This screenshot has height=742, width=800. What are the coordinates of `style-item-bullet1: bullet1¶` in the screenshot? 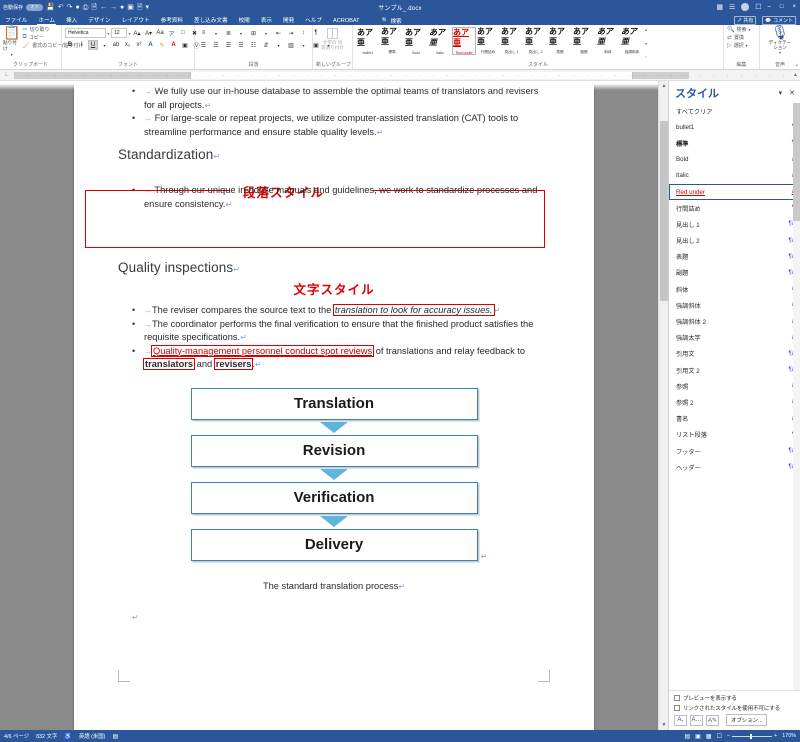 It's located at (734, 127).